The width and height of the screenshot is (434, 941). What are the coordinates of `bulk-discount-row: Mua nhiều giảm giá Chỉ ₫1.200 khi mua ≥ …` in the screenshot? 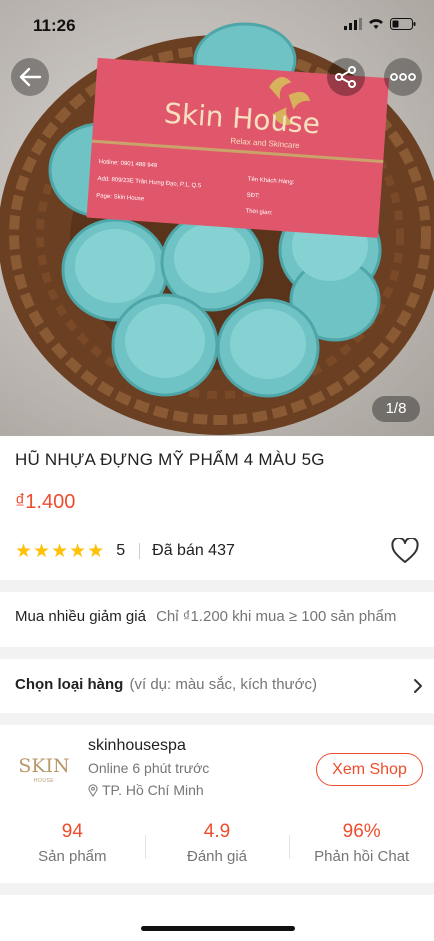 It's located at (224, 616).